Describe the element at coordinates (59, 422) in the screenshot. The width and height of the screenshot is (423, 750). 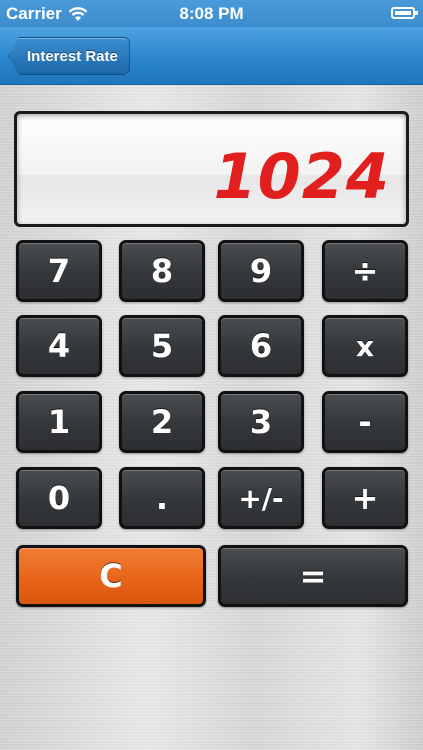
I see `key-1: 1` at that location.